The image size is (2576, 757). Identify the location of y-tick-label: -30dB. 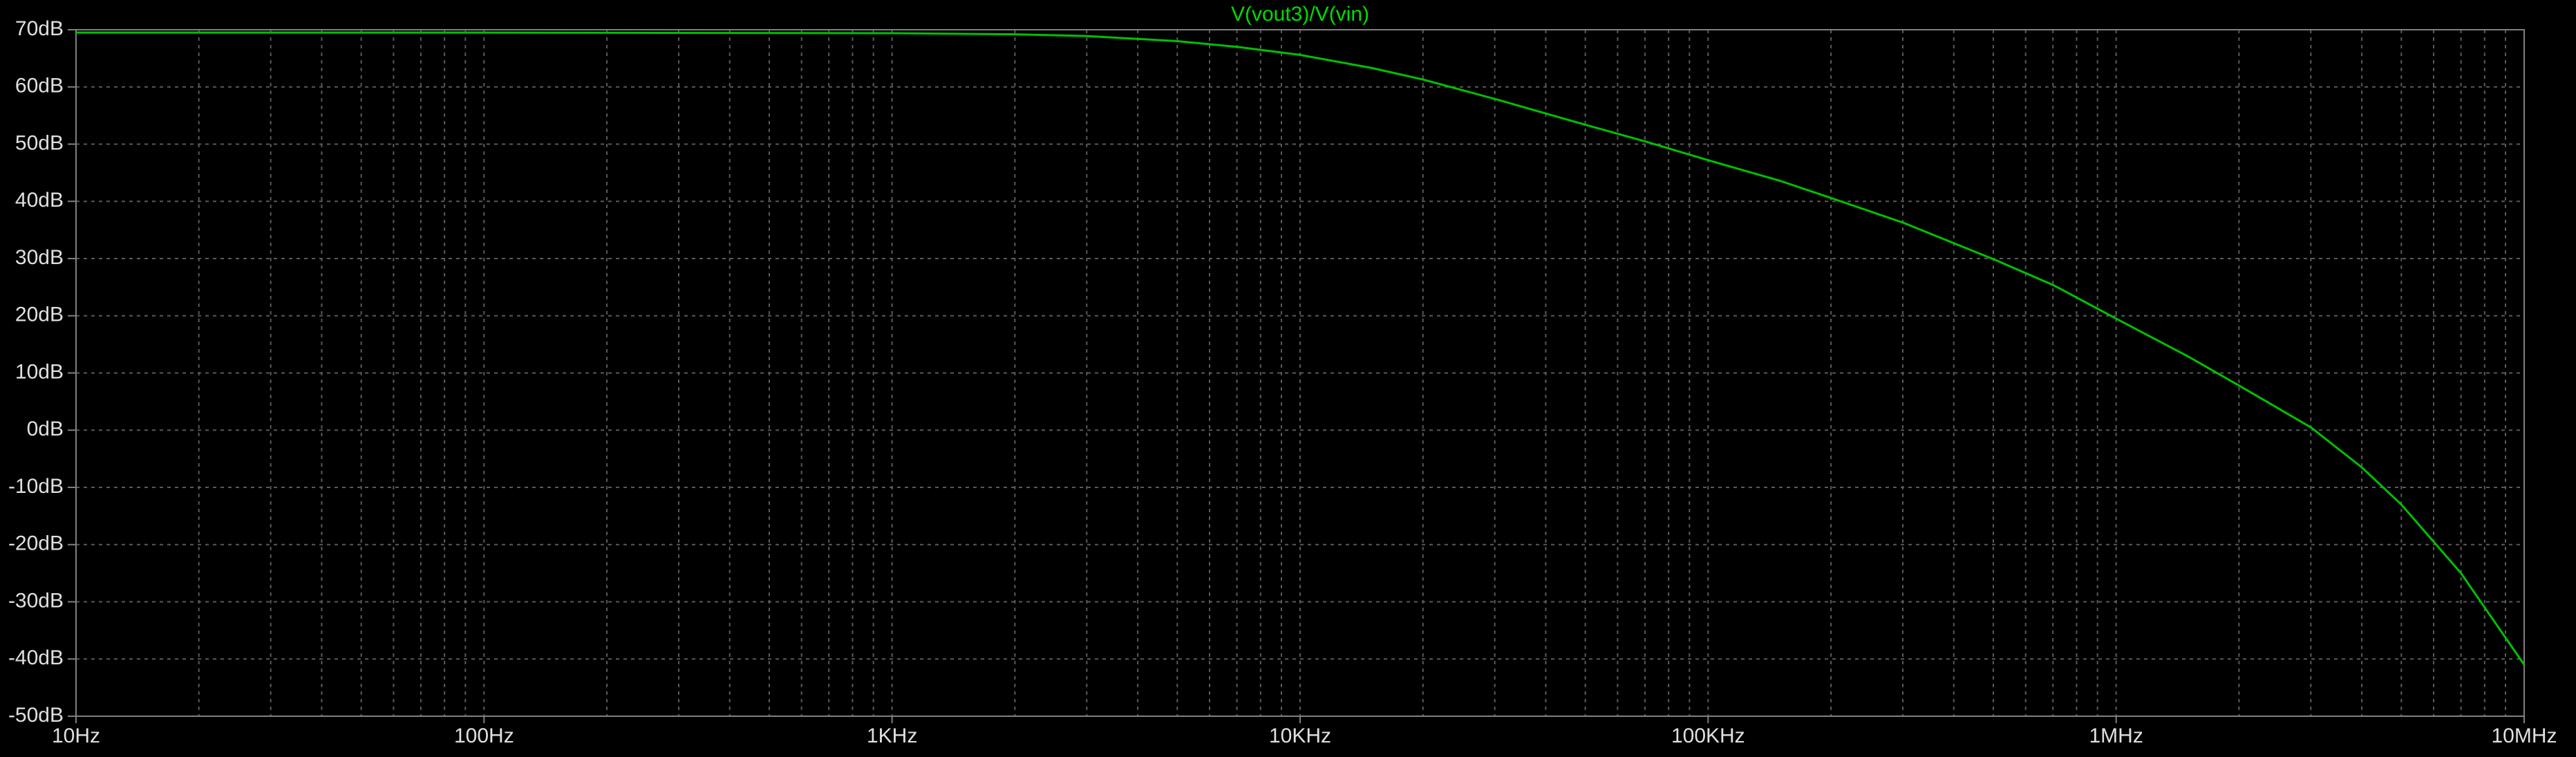
(36, 600).